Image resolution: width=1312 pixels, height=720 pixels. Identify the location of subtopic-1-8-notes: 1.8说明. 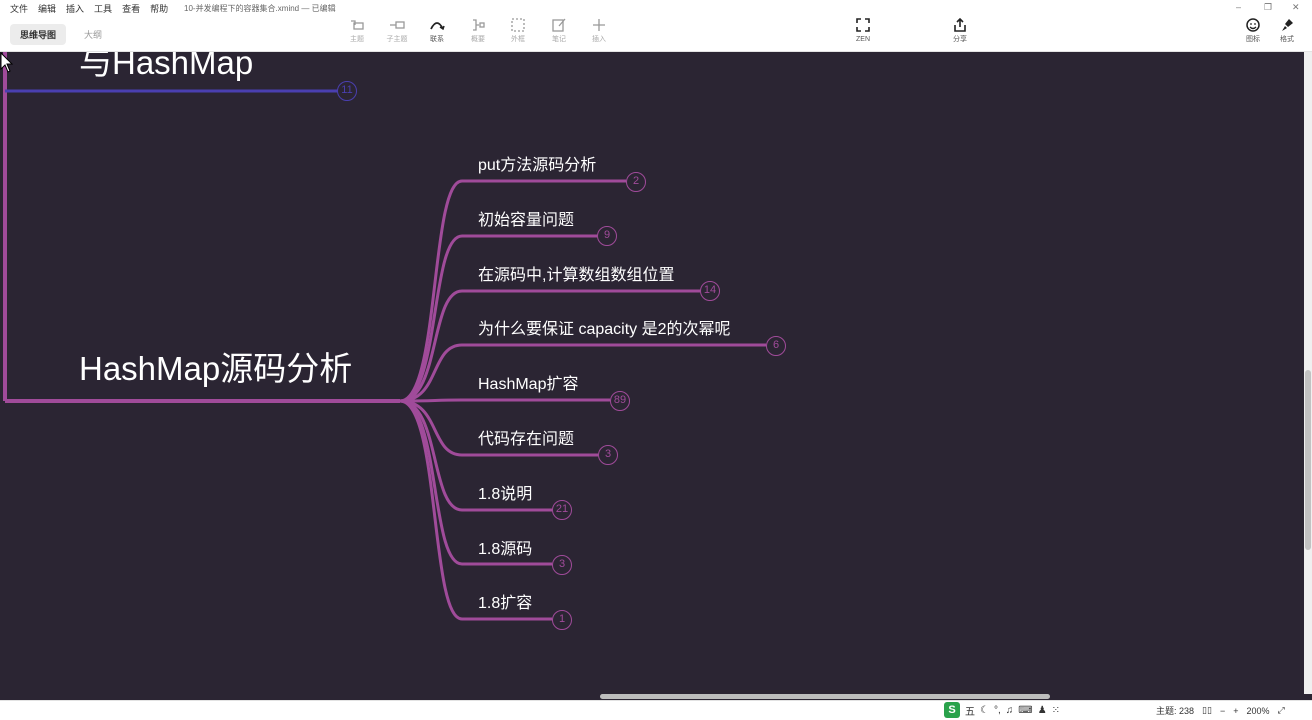
(505, 492).